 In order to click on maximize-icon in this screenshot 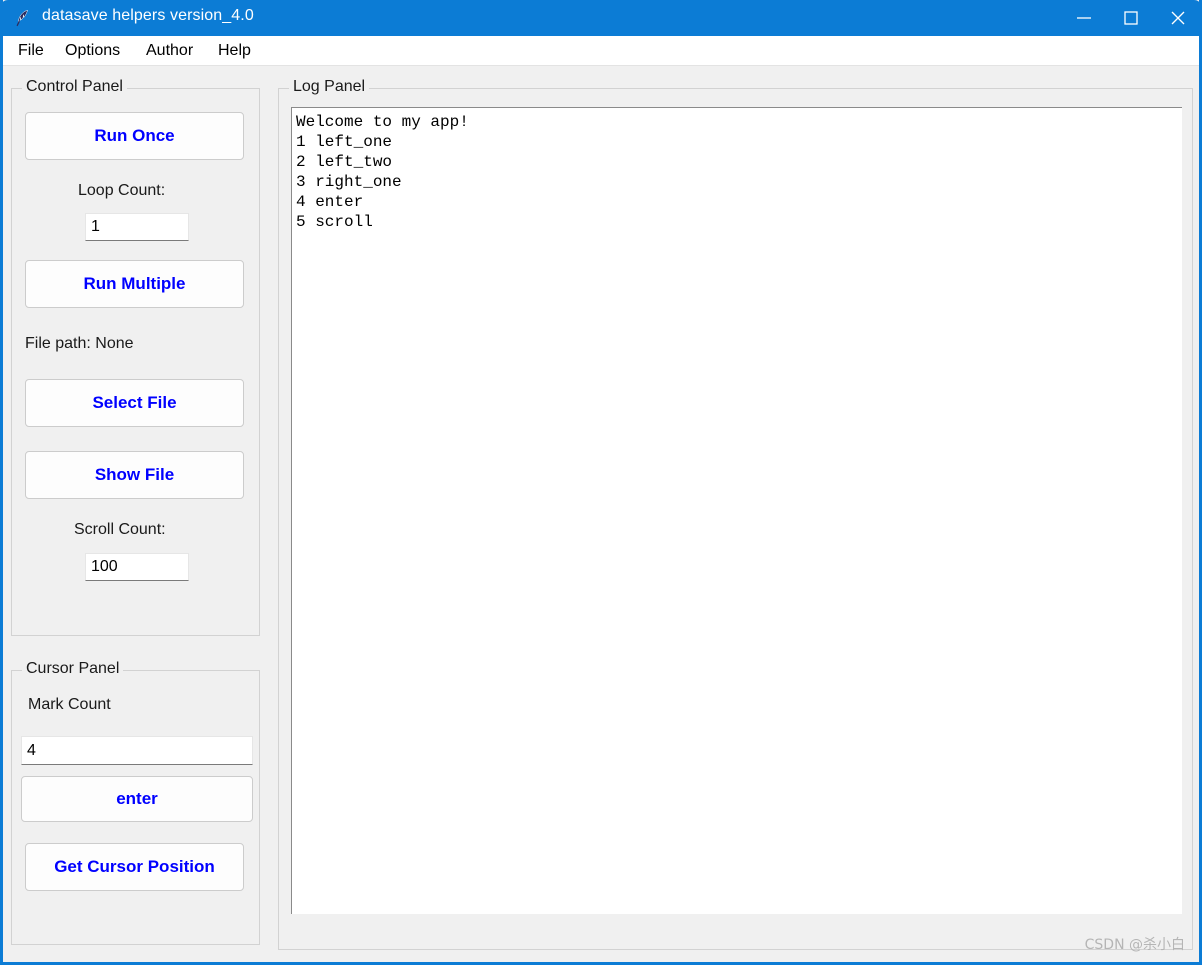, I will do `click(1131, 18)`.